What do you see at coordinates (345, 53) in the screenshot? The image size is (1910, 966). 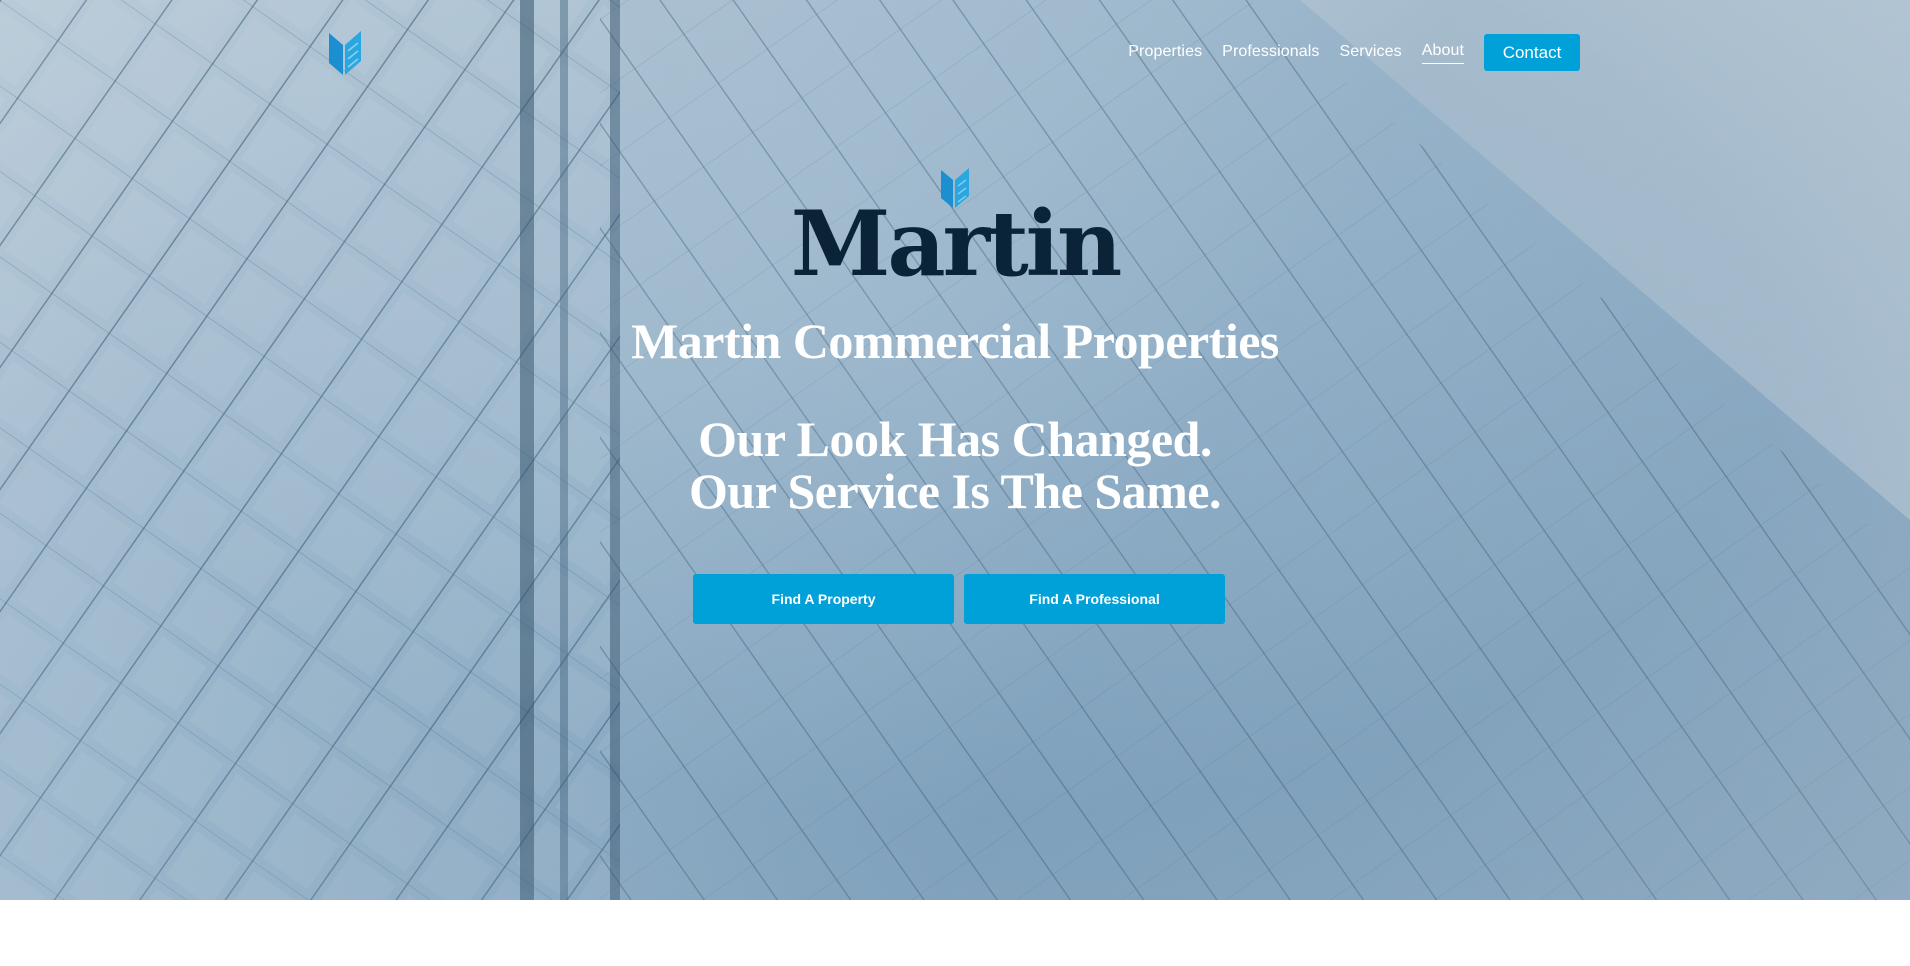 I see `martin-chevron-logo-icon` at bounding box center [345, 53].